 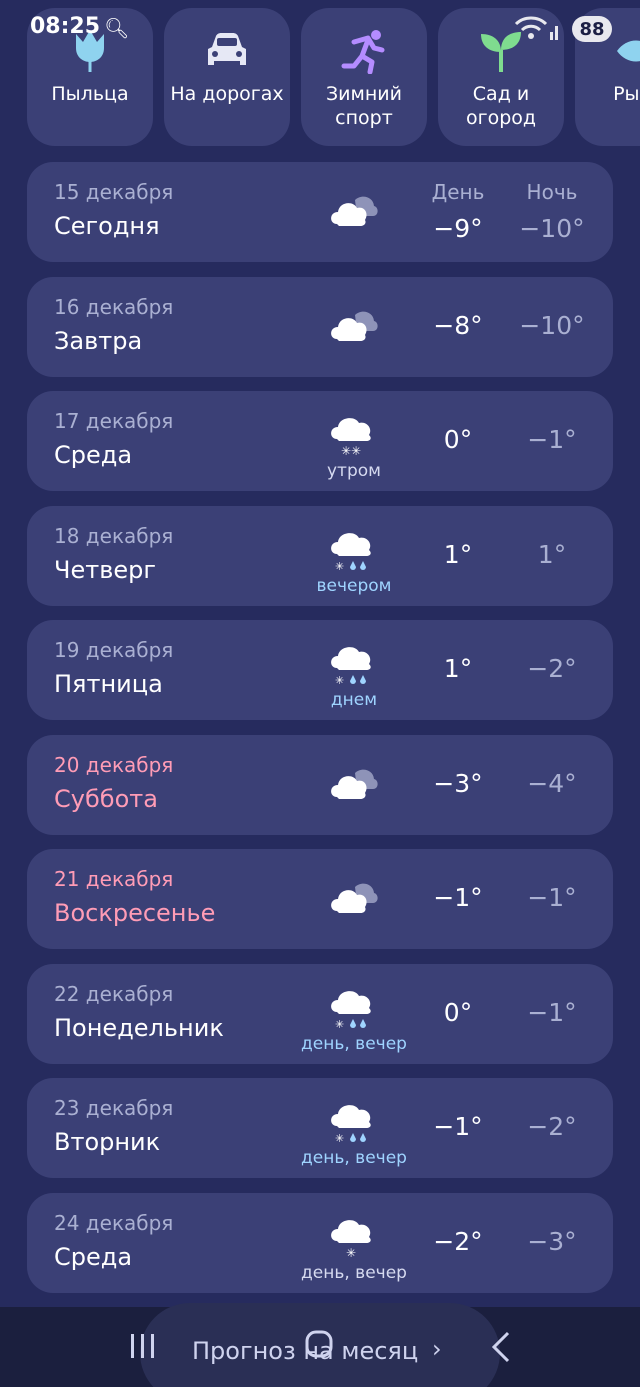 What do you see at coordinates (135, 913) in the screenshot?
I see `day-name: Воскресенье` at bounding box center [135, 913].